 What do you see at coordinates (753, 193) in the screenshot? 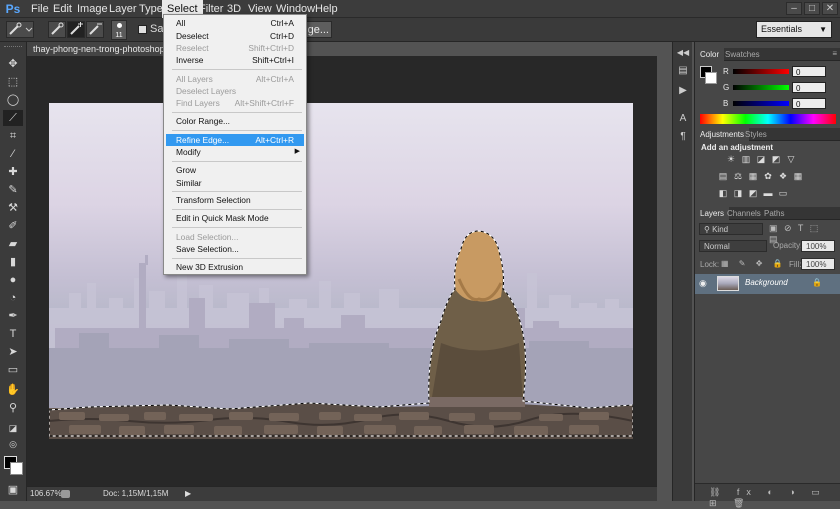
I see `threshold-icon: ◩` at bounding box center [753, 193].